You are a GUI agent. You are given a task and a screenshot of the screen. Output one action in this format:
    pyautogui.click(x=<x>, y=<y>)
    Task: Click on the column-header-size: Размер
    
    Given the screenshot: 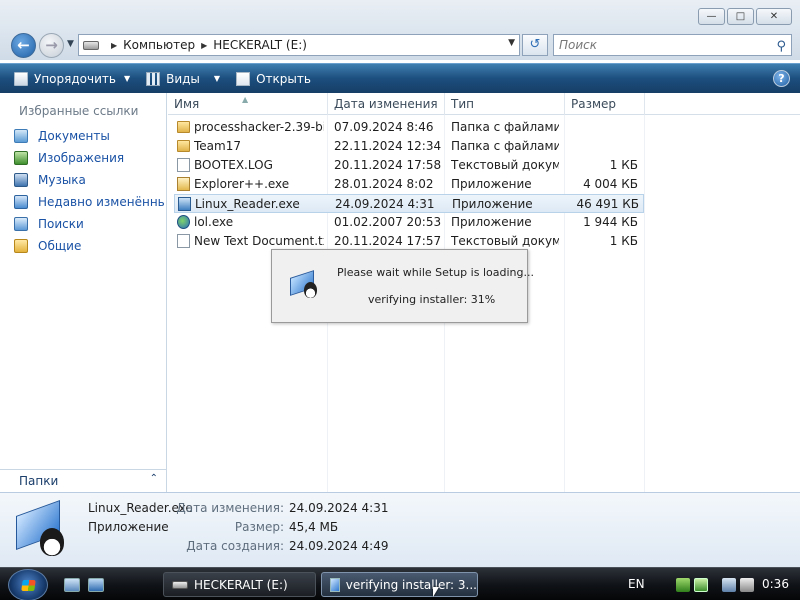 What is the action you would take?
    pyautogui.click(x=605, y=104)
    